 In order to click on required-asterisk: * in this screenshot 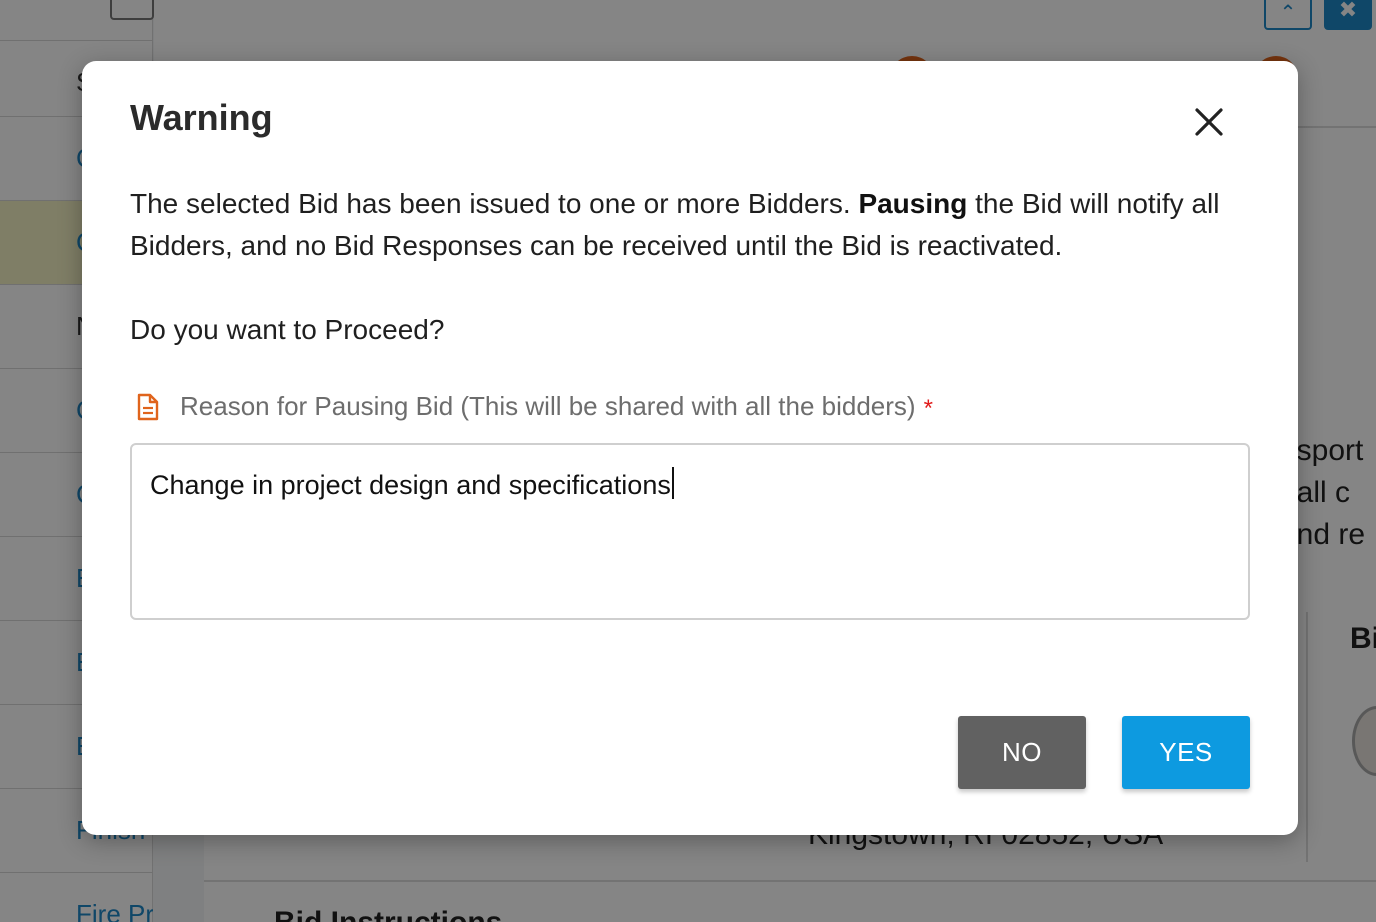, I will do `click(928, 408)`.